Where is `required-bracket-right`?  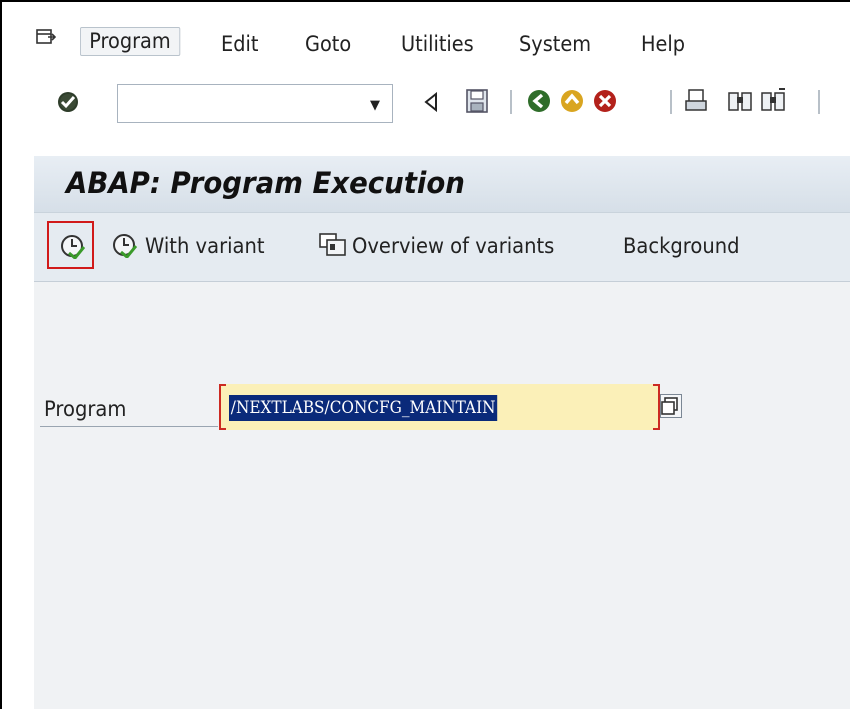
required-bracket-right is located at coordinates (656, 407).